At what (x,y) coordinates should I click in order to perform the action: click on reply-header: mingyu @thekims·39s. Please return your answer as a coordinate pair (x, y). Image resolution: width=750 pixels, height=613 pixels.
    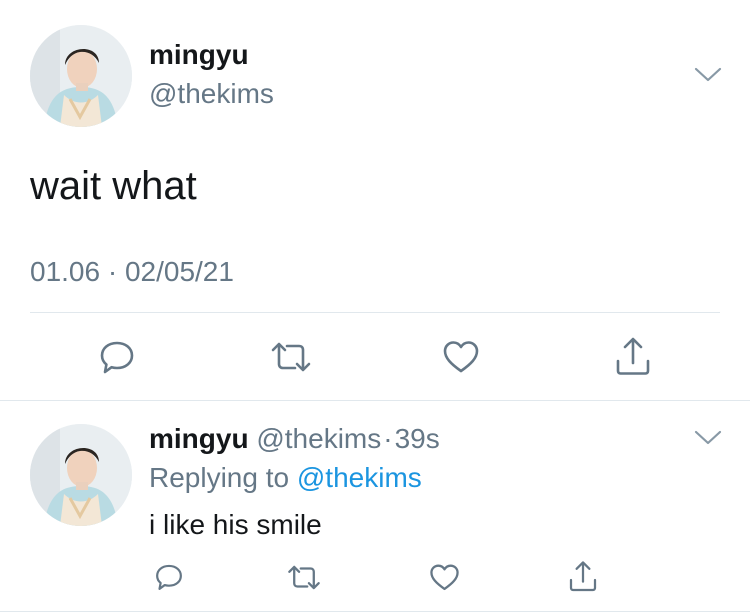
    Looking at the image, I should click on (294, 439).